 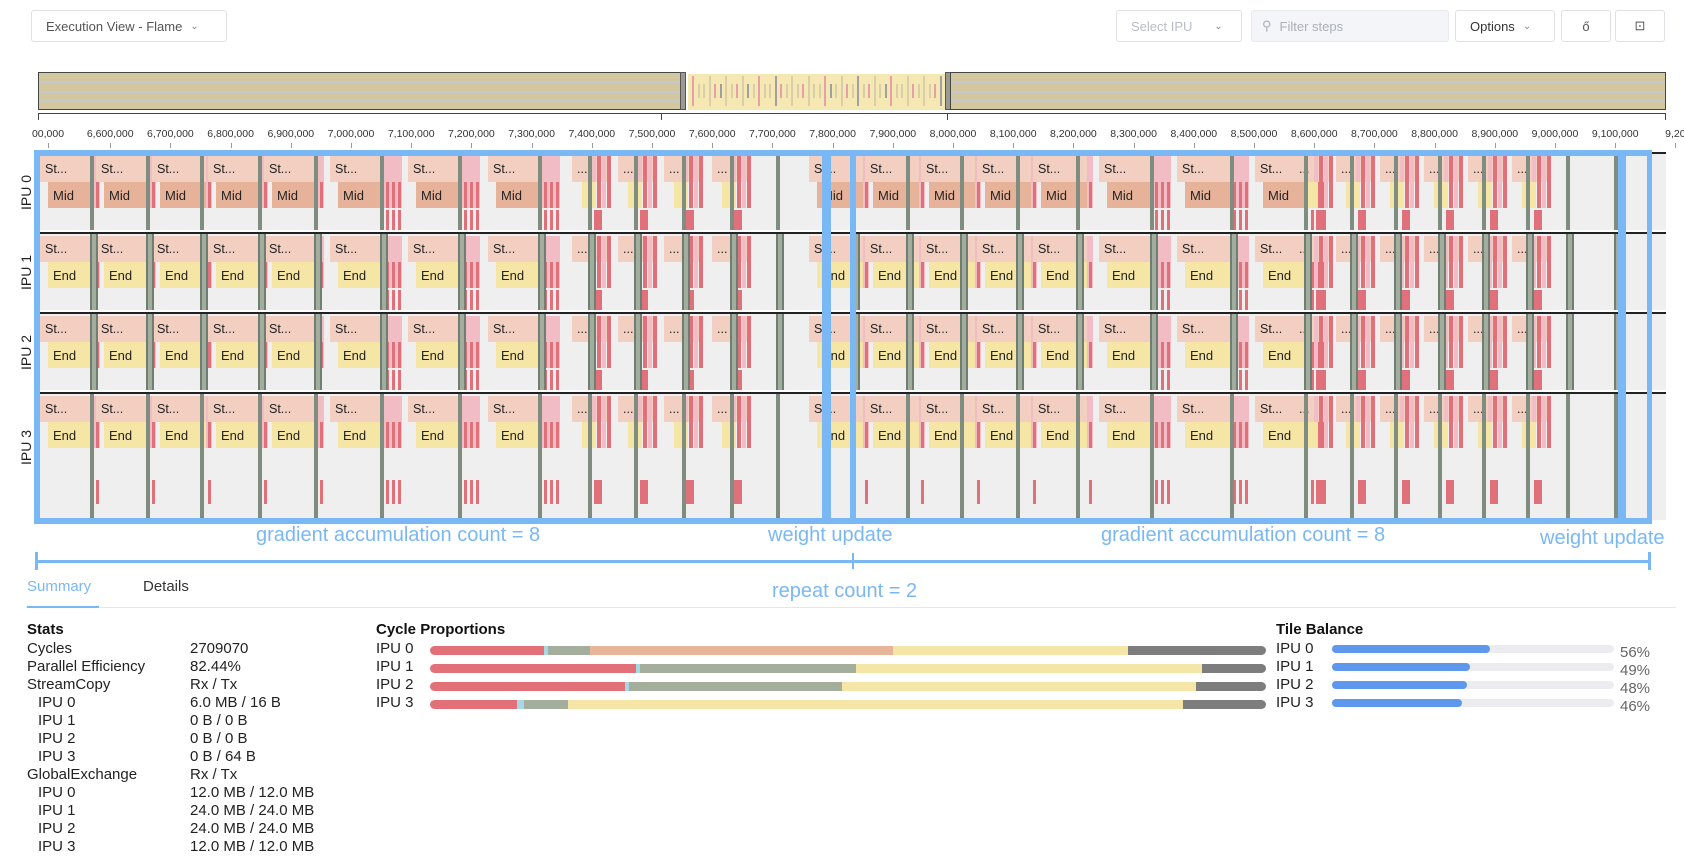 I want to click on axis-tick-label: 8,400,000, so click(x=1194, y=134).